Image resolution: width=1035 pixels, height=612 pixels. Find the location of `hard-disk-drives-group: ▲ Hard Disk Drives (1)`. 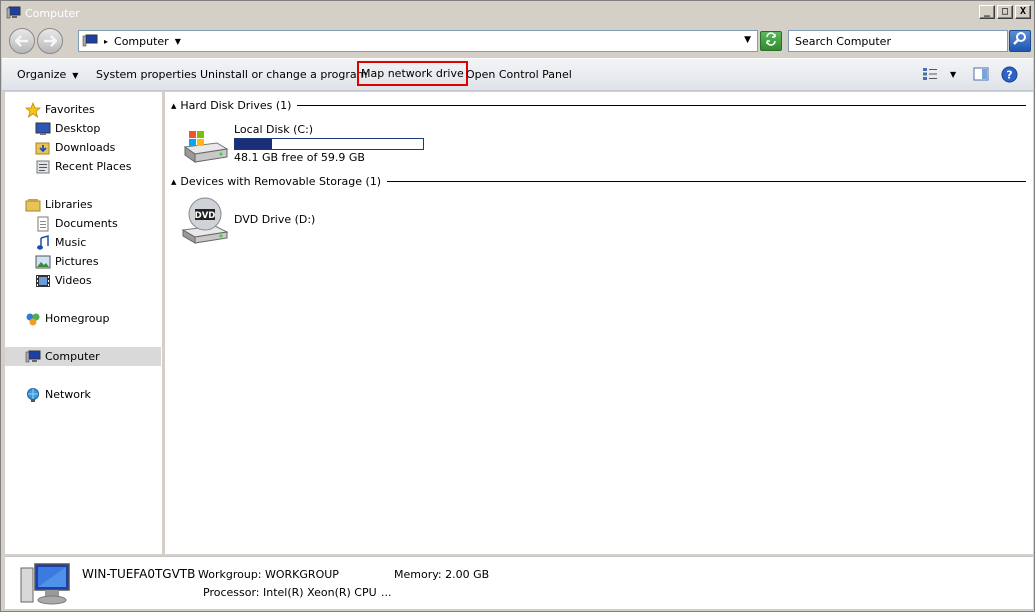

hard-disk-drives-group: ▲ Hard Disk Drives (1) is located at coordinates (598, 105).